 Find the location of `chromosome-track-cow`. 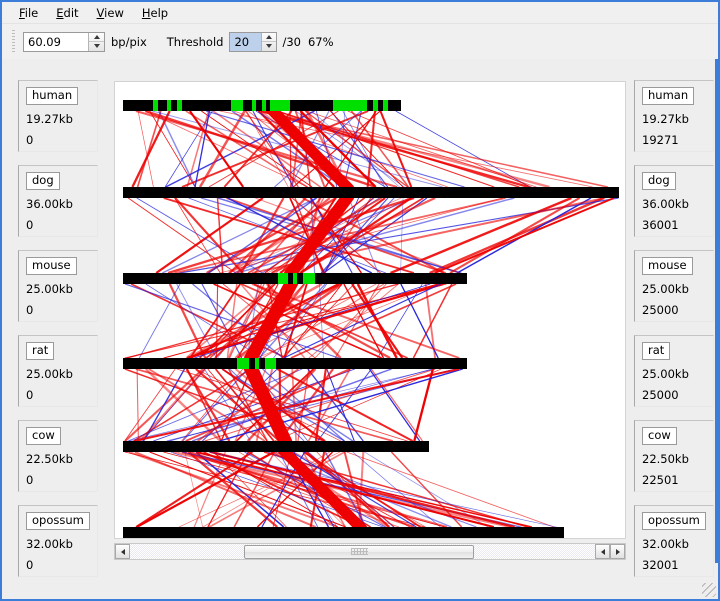

chromosome-track-cow is located at coordinates (276, 446).